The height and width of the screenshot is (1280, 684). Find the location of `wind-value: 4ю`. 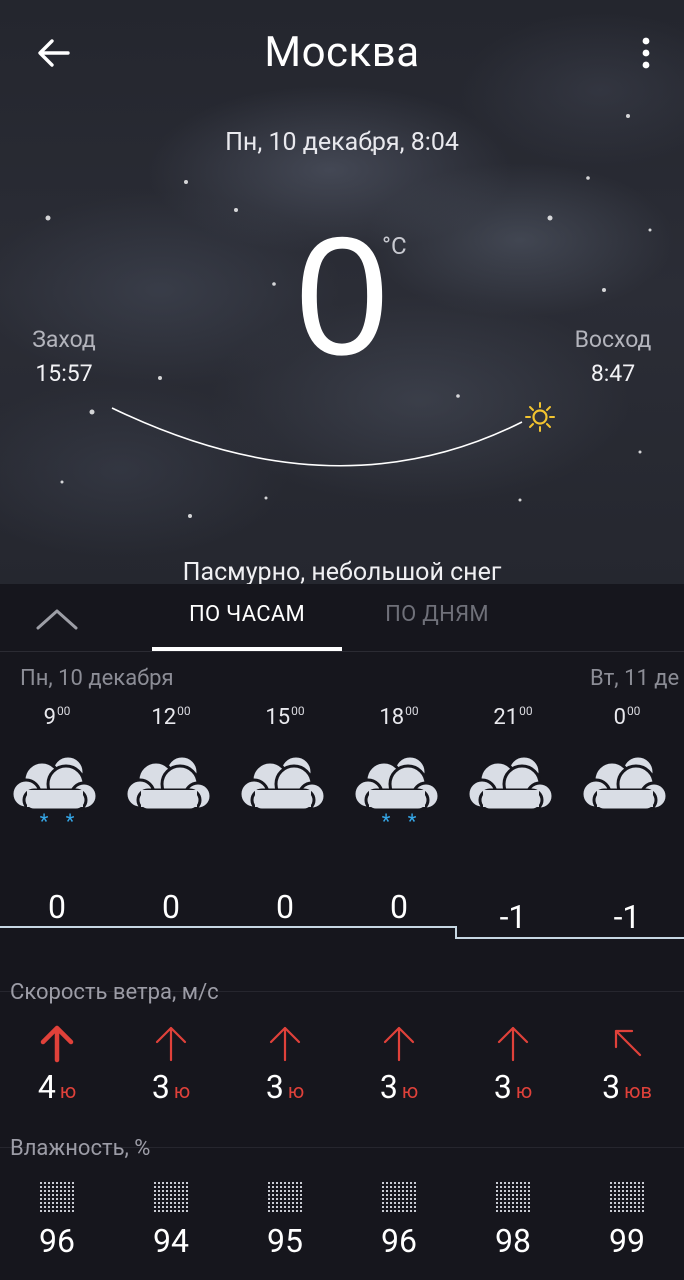

wind-value: 4ю is located at coordinates (57, 1087).